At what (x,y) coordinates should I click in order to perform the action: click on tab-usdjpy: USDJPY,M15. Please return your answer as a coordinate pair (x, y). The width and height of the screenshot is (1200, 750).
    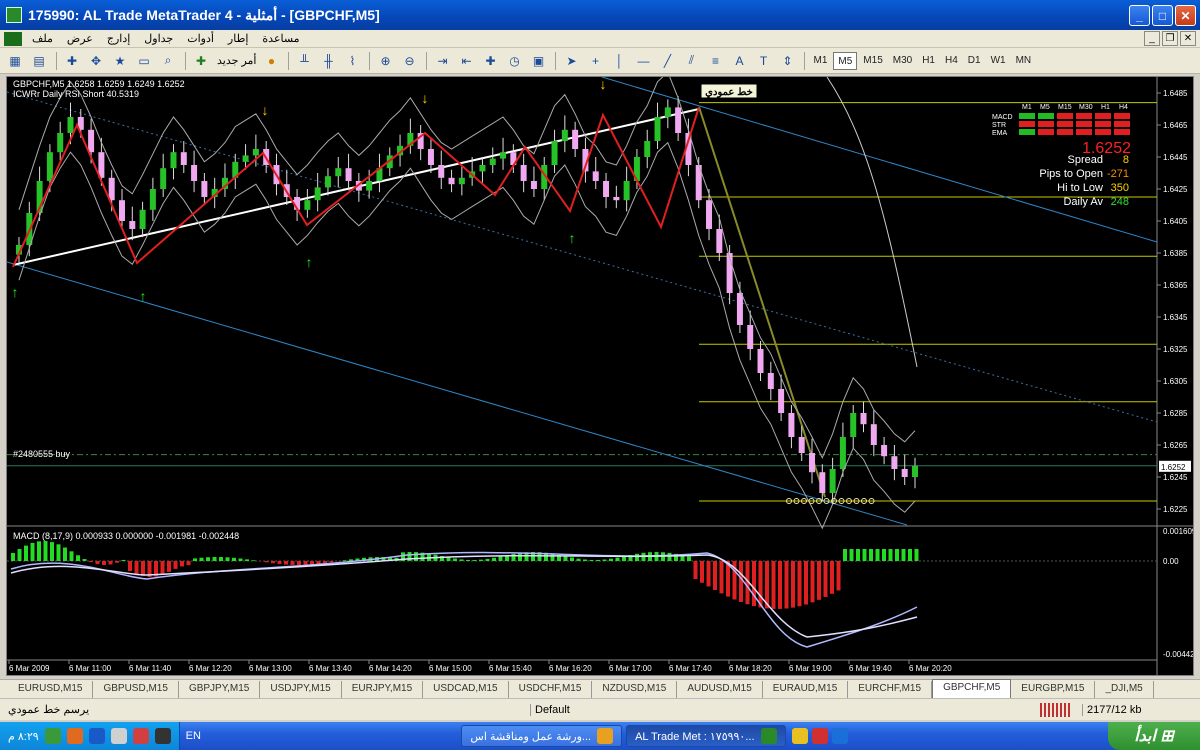
    Looking at the image, I should click on (301, 689).